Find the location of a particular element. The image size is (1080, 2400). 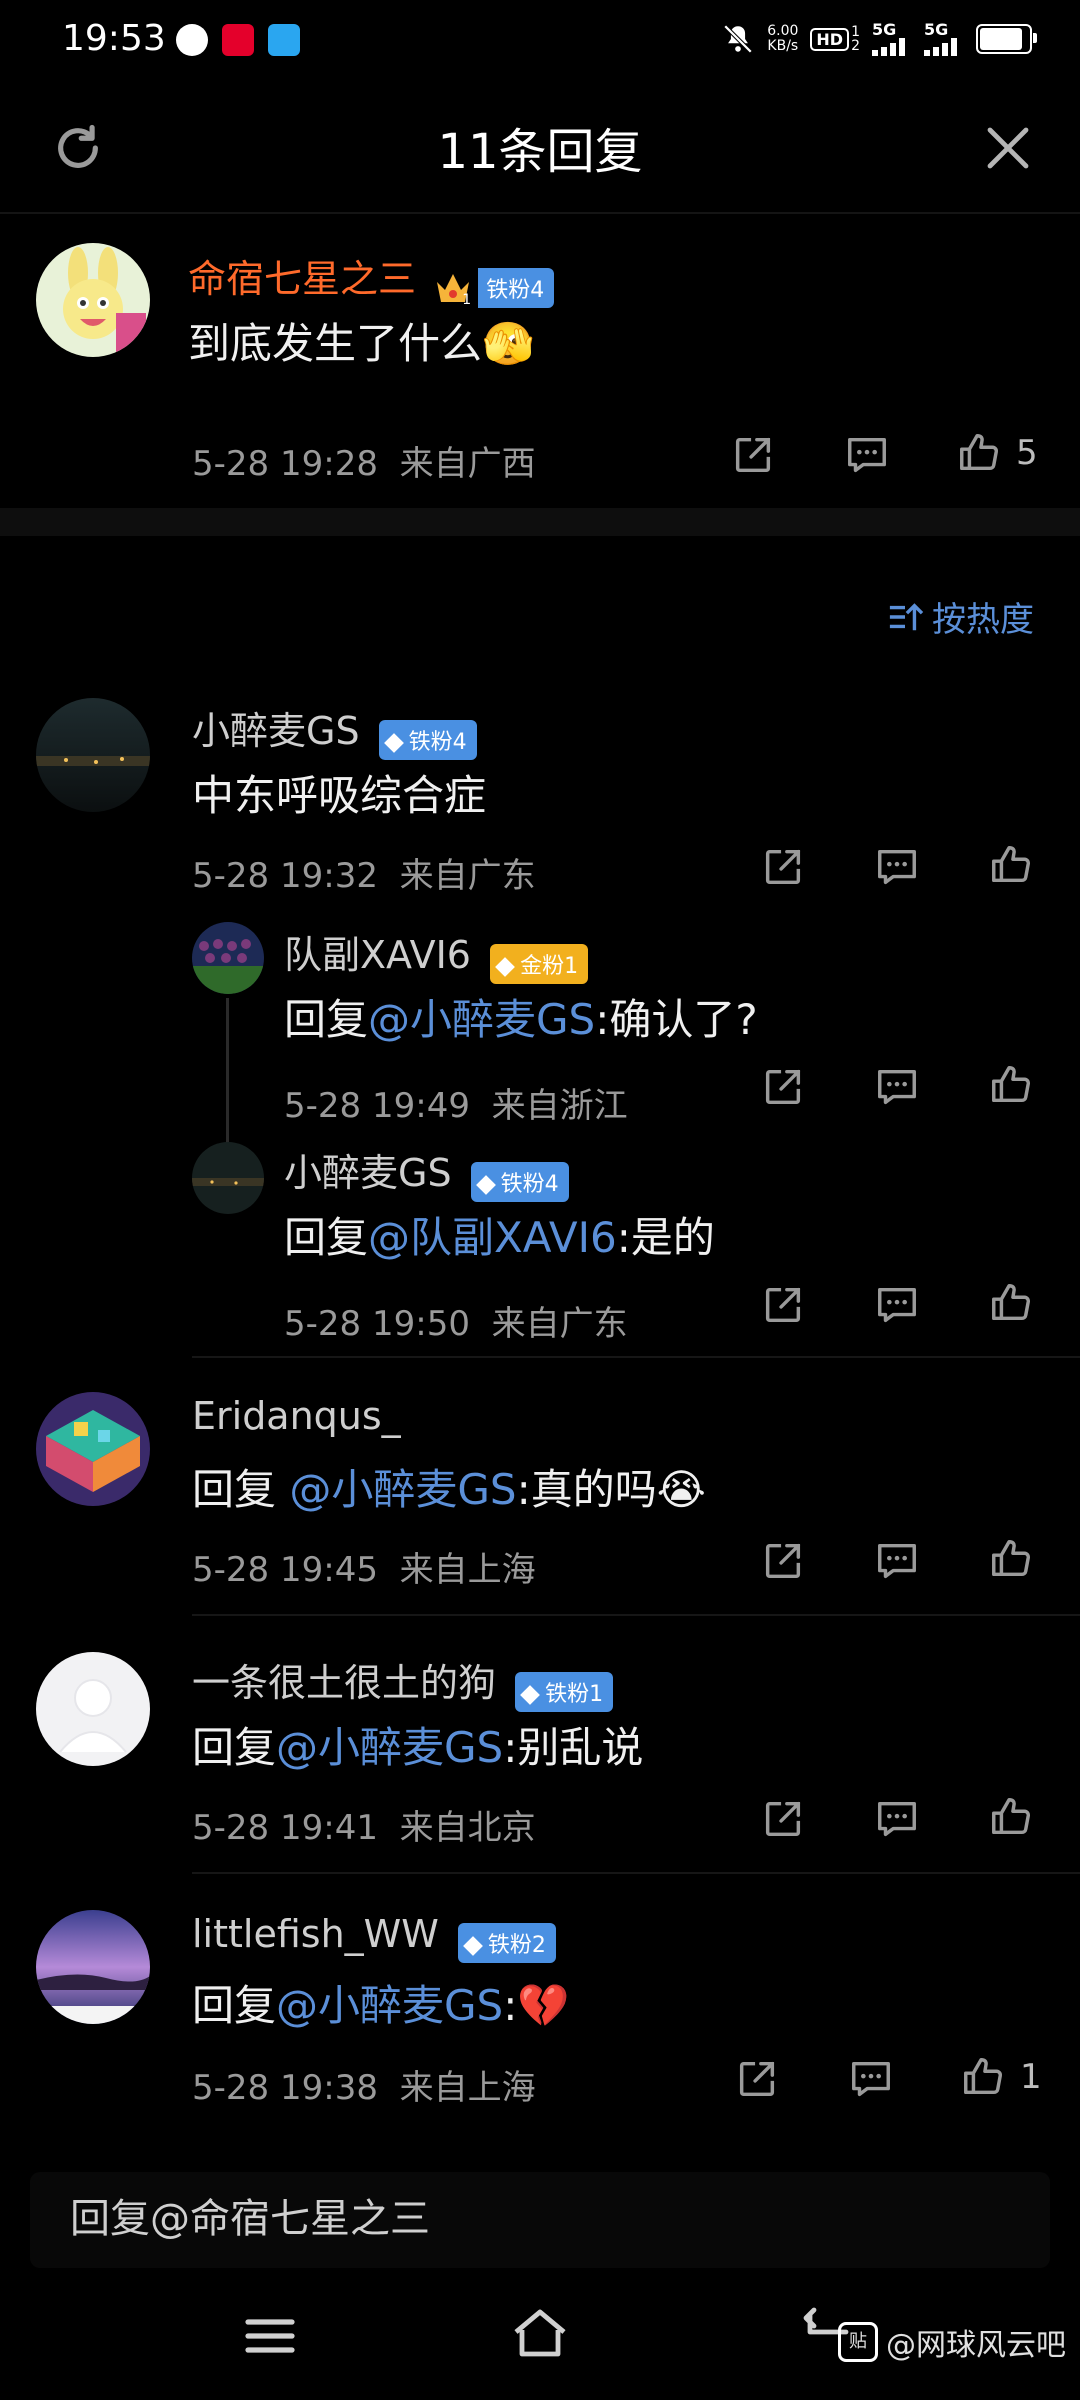

reply-divider is located at coordinates (636, 1615).